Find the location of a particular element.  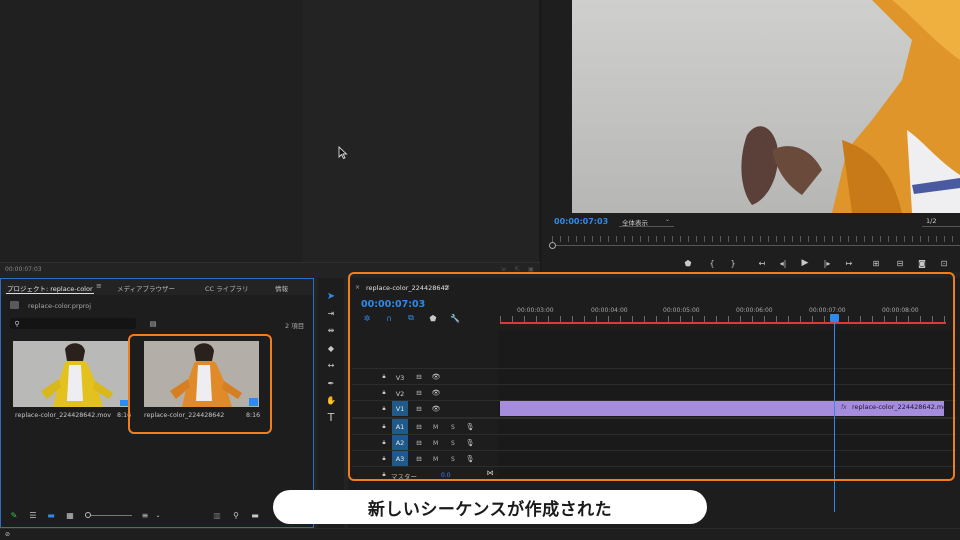

search-input is located at coordinates (73, 323).